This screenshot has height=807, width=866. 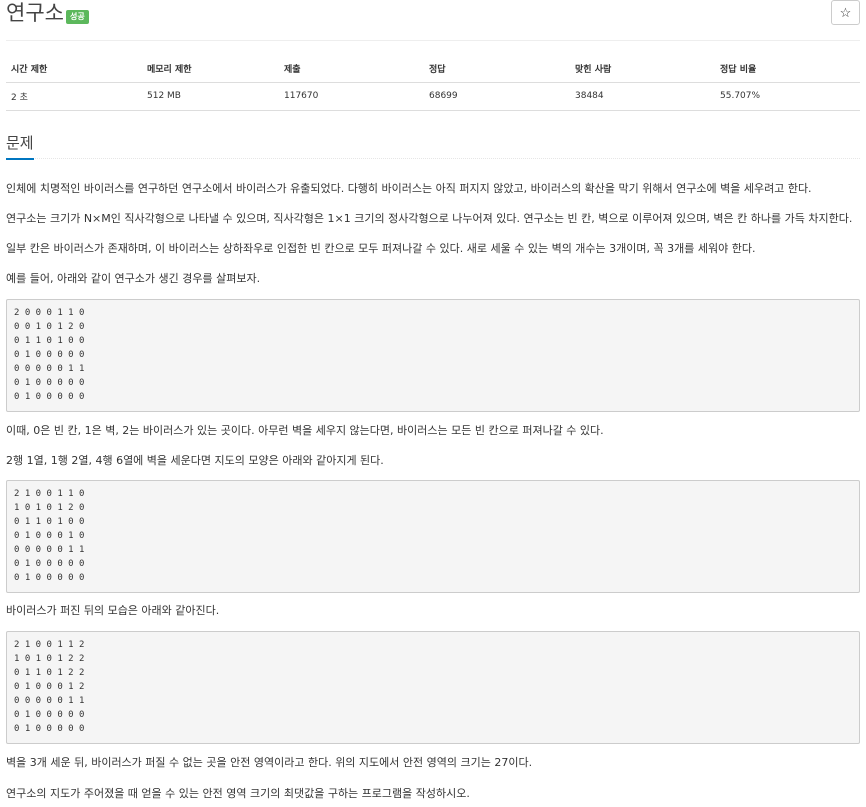 What do you see at coordinates (642, 96) in the screenshot?
I see `solvers-value: 38484` at bounding box center [642, 96].